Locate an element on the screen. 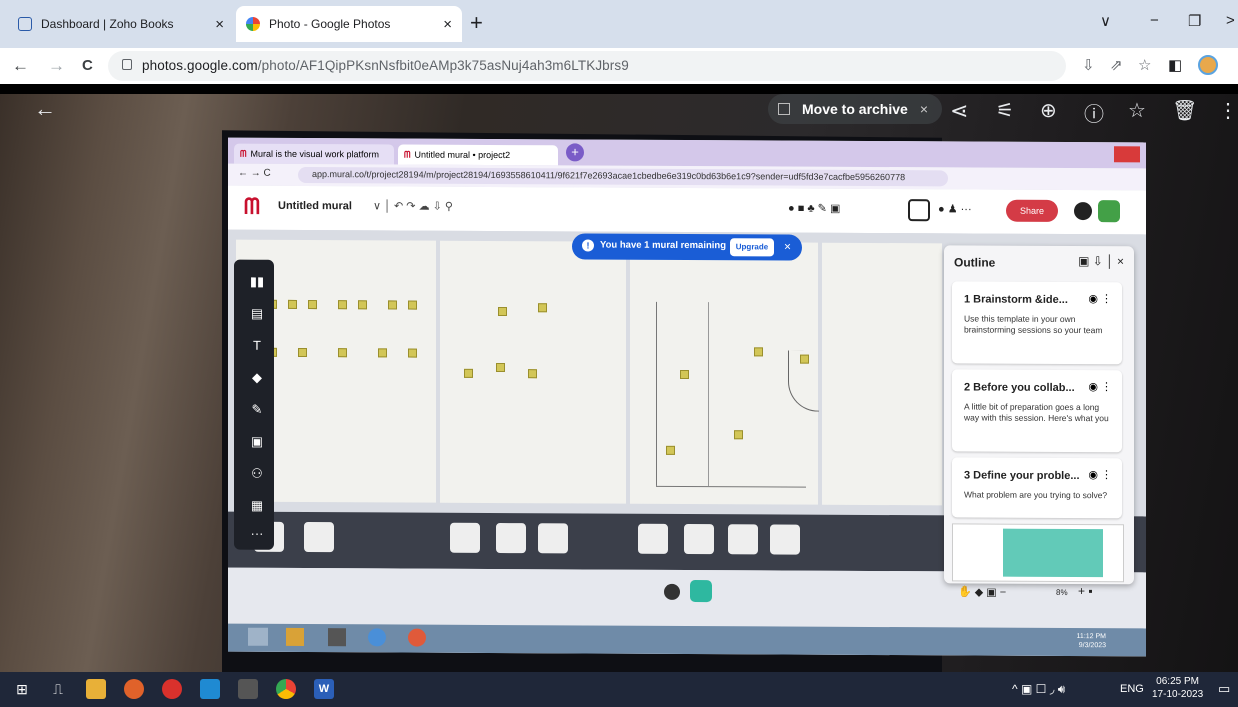 This screenshot has width=1238, height=707. share-icon: ⋖ is located at coordinates (959, 111).